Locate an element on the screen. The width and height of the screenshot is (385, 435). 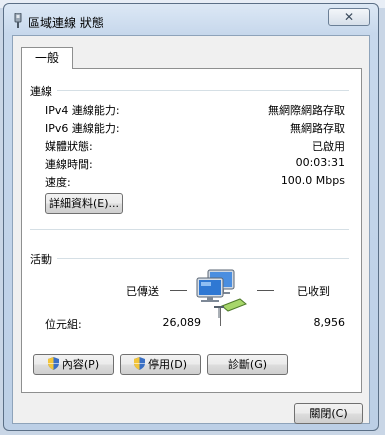
sent-label: 已傳送 is located at coordinates (142, 291).